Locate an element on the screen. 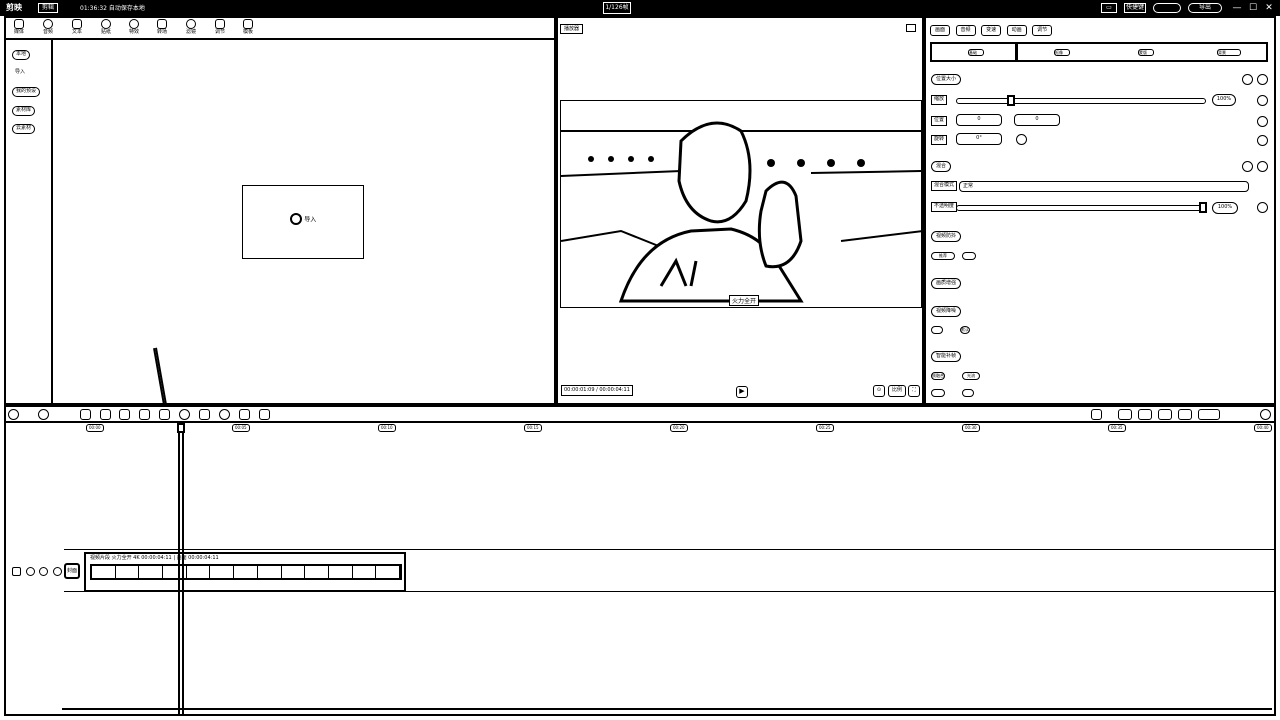 The width and height of the screenshot is (1280, 720). section-smart-frames: 智能补帧 is located at coordinates (946, 356).